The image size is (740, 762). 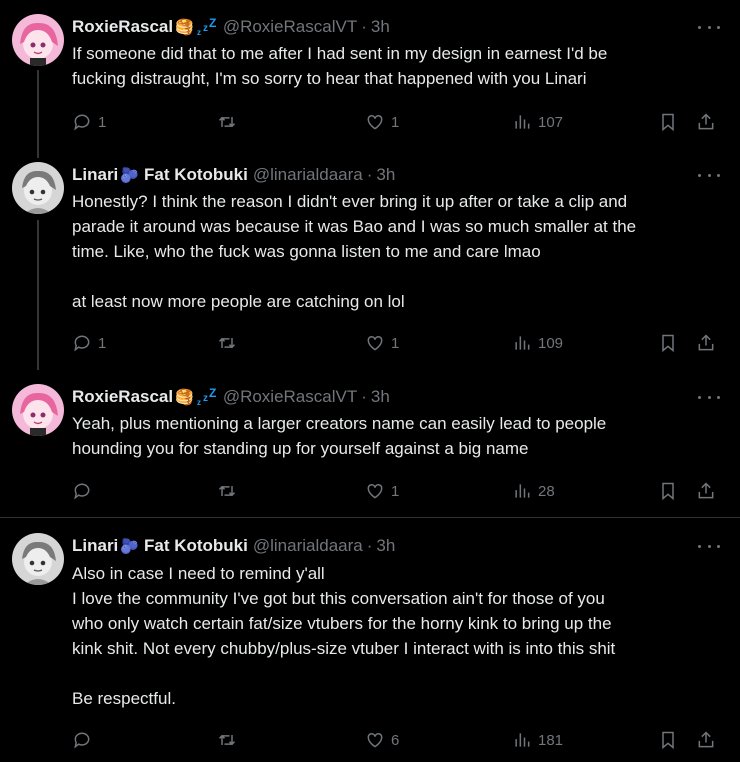 I want to click on views-button: 28, so click(x=533, y=491).